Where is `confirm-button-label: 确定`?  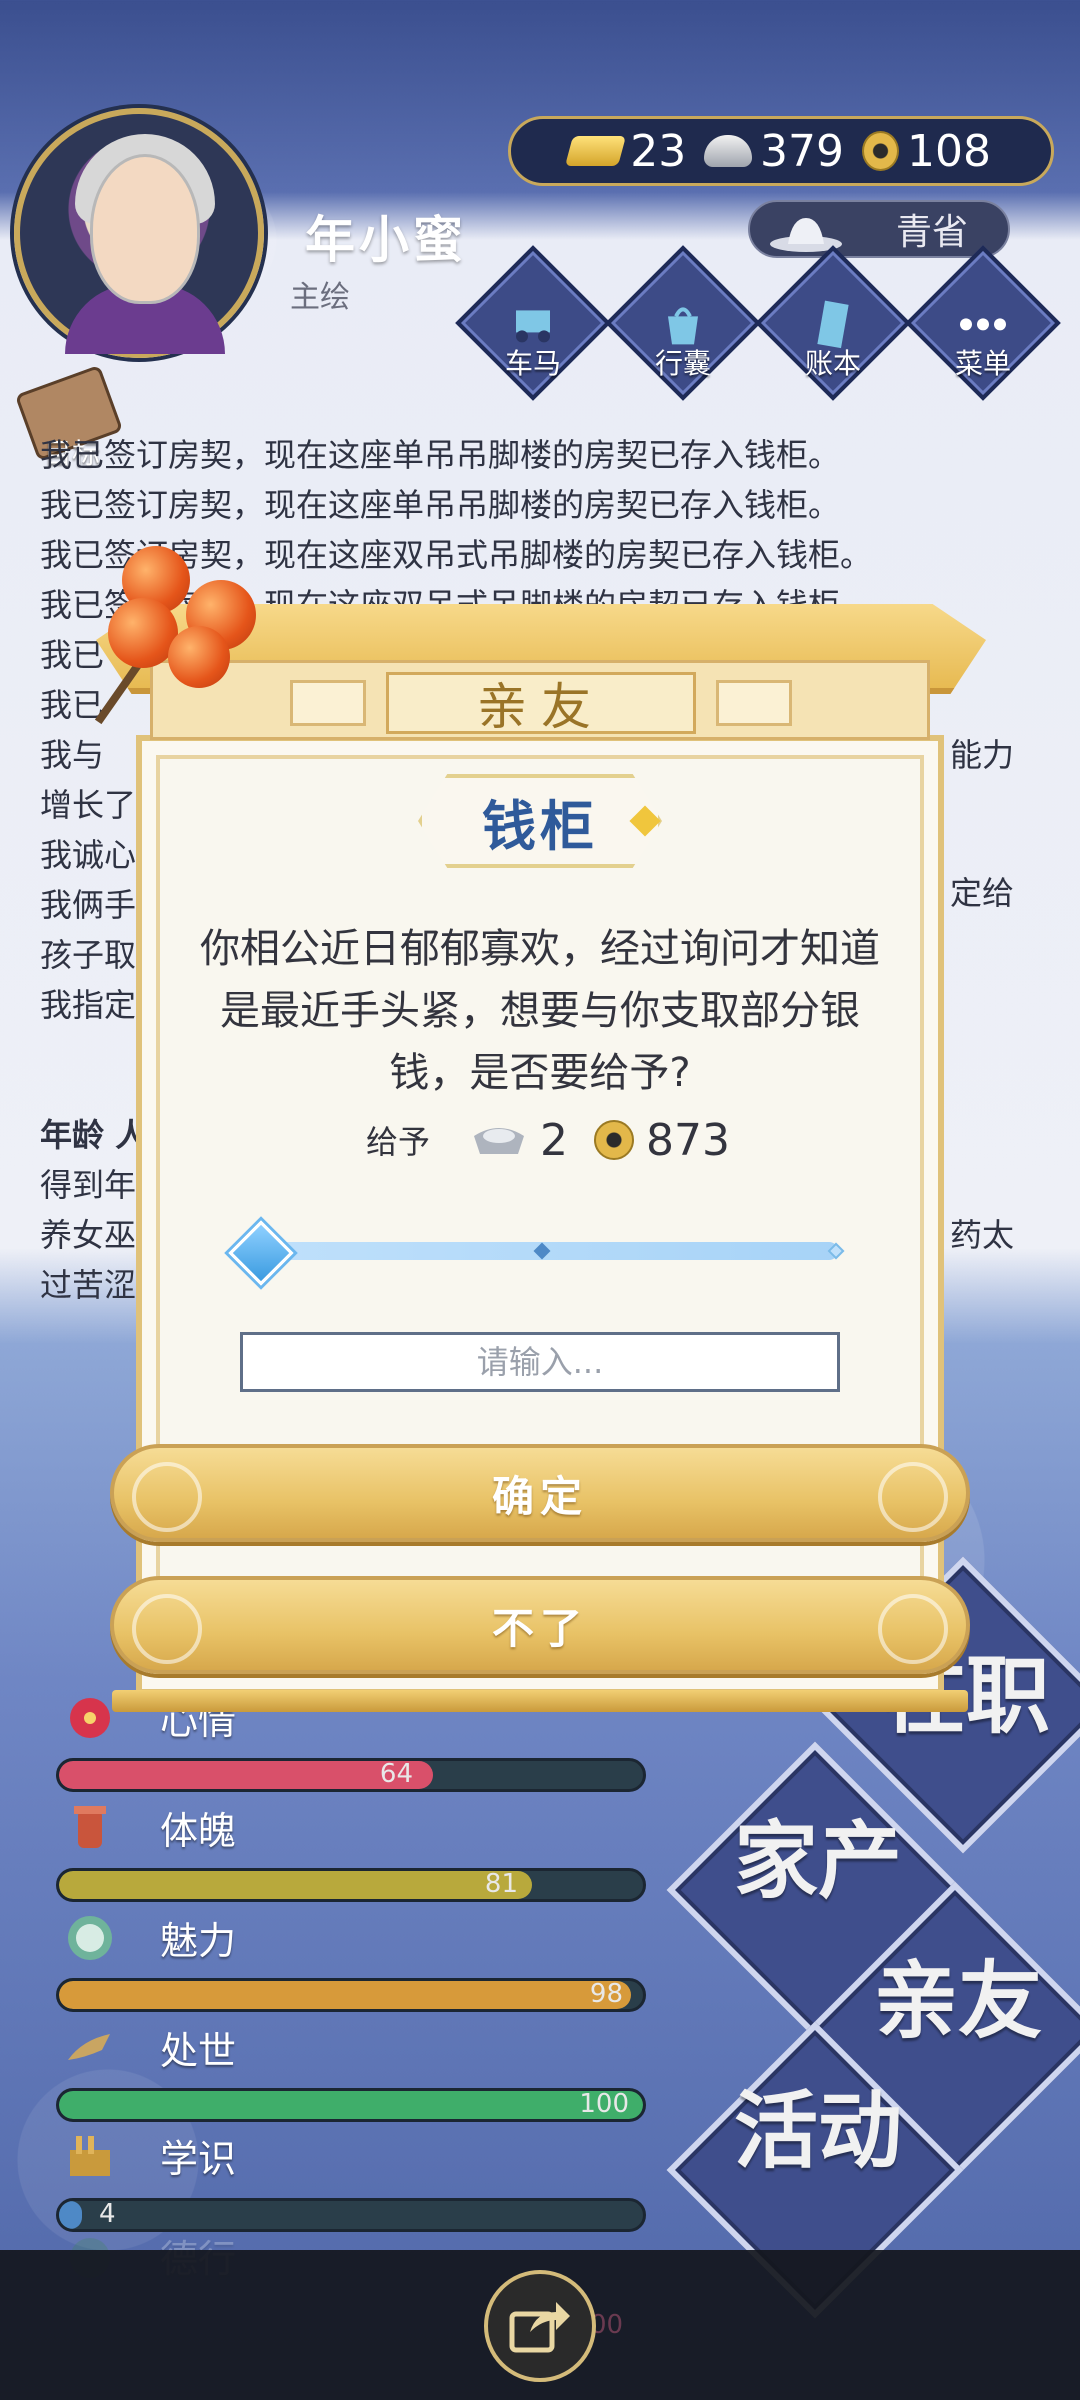 confirm-button-label: 确定 is located at coordinates (539, 1496).